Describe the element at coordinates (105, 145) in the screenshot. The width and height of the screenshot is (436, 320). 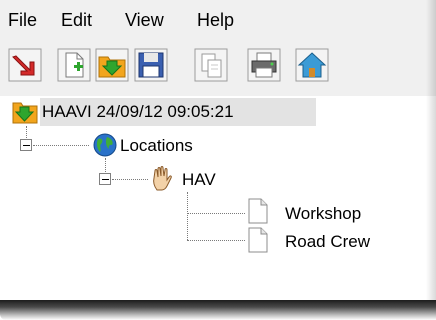
I see `globe-icon` at that location.